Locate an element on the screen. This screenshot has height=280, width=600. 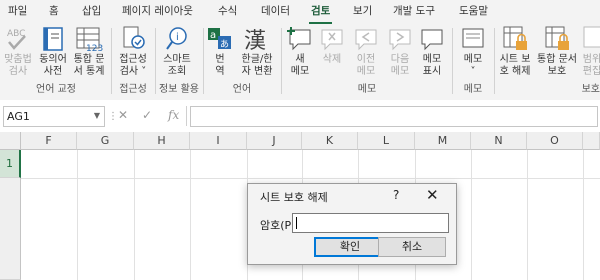
workbook-statistics-button: 123 통합 문 서 통계 is located at coordinates (89, 51).